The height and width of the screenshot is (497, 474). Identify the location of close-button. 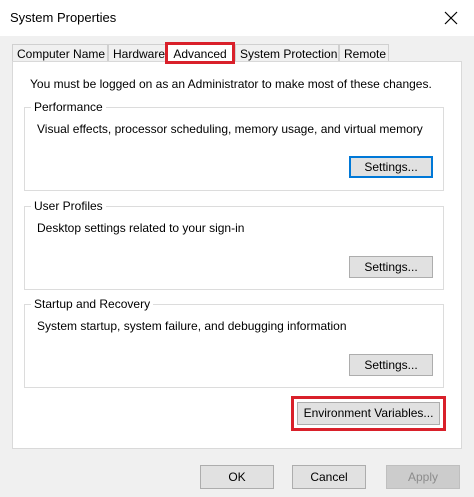
(451, 18).